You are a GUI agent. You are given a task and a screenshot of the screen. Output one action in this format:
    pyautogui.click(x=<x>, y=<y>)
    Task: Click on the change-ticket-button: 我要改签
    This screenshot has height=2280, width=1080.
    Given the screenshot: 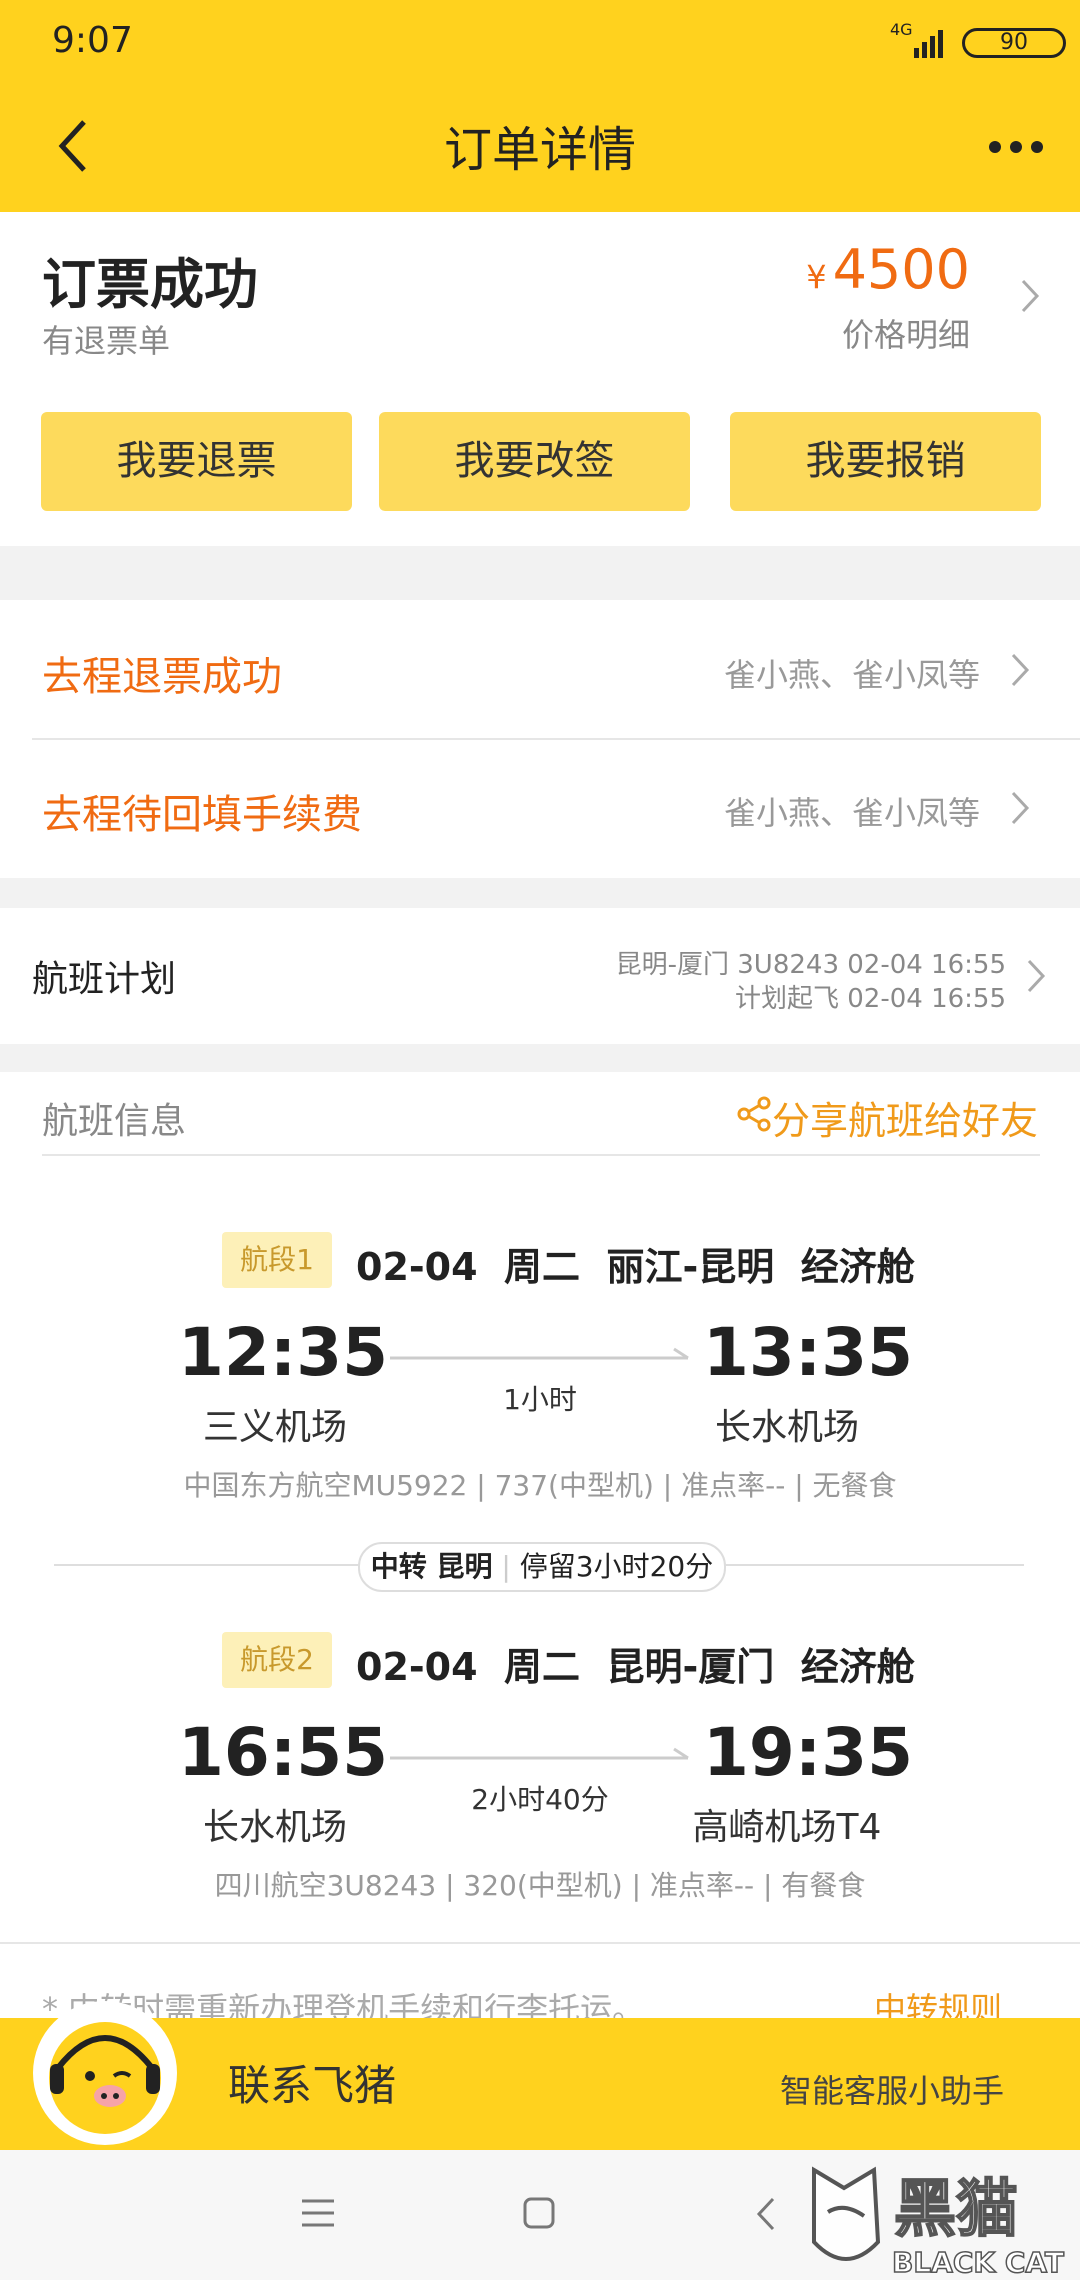 What is the action you would take?
    pyautogui.click(x=534, y=461)
    